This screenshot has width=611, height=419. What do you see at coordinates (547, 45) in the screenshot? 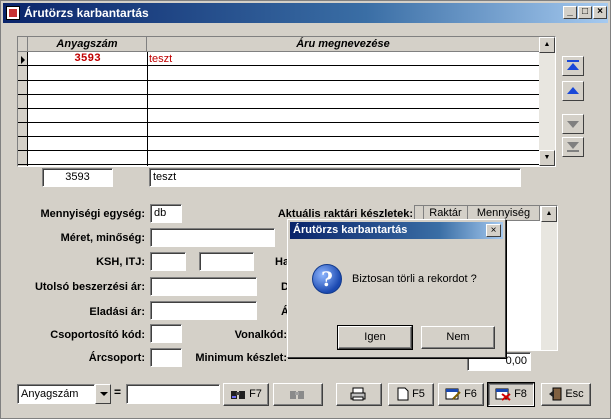
I see `scroll-up-button: ▲` at bounding box center [547, 45].